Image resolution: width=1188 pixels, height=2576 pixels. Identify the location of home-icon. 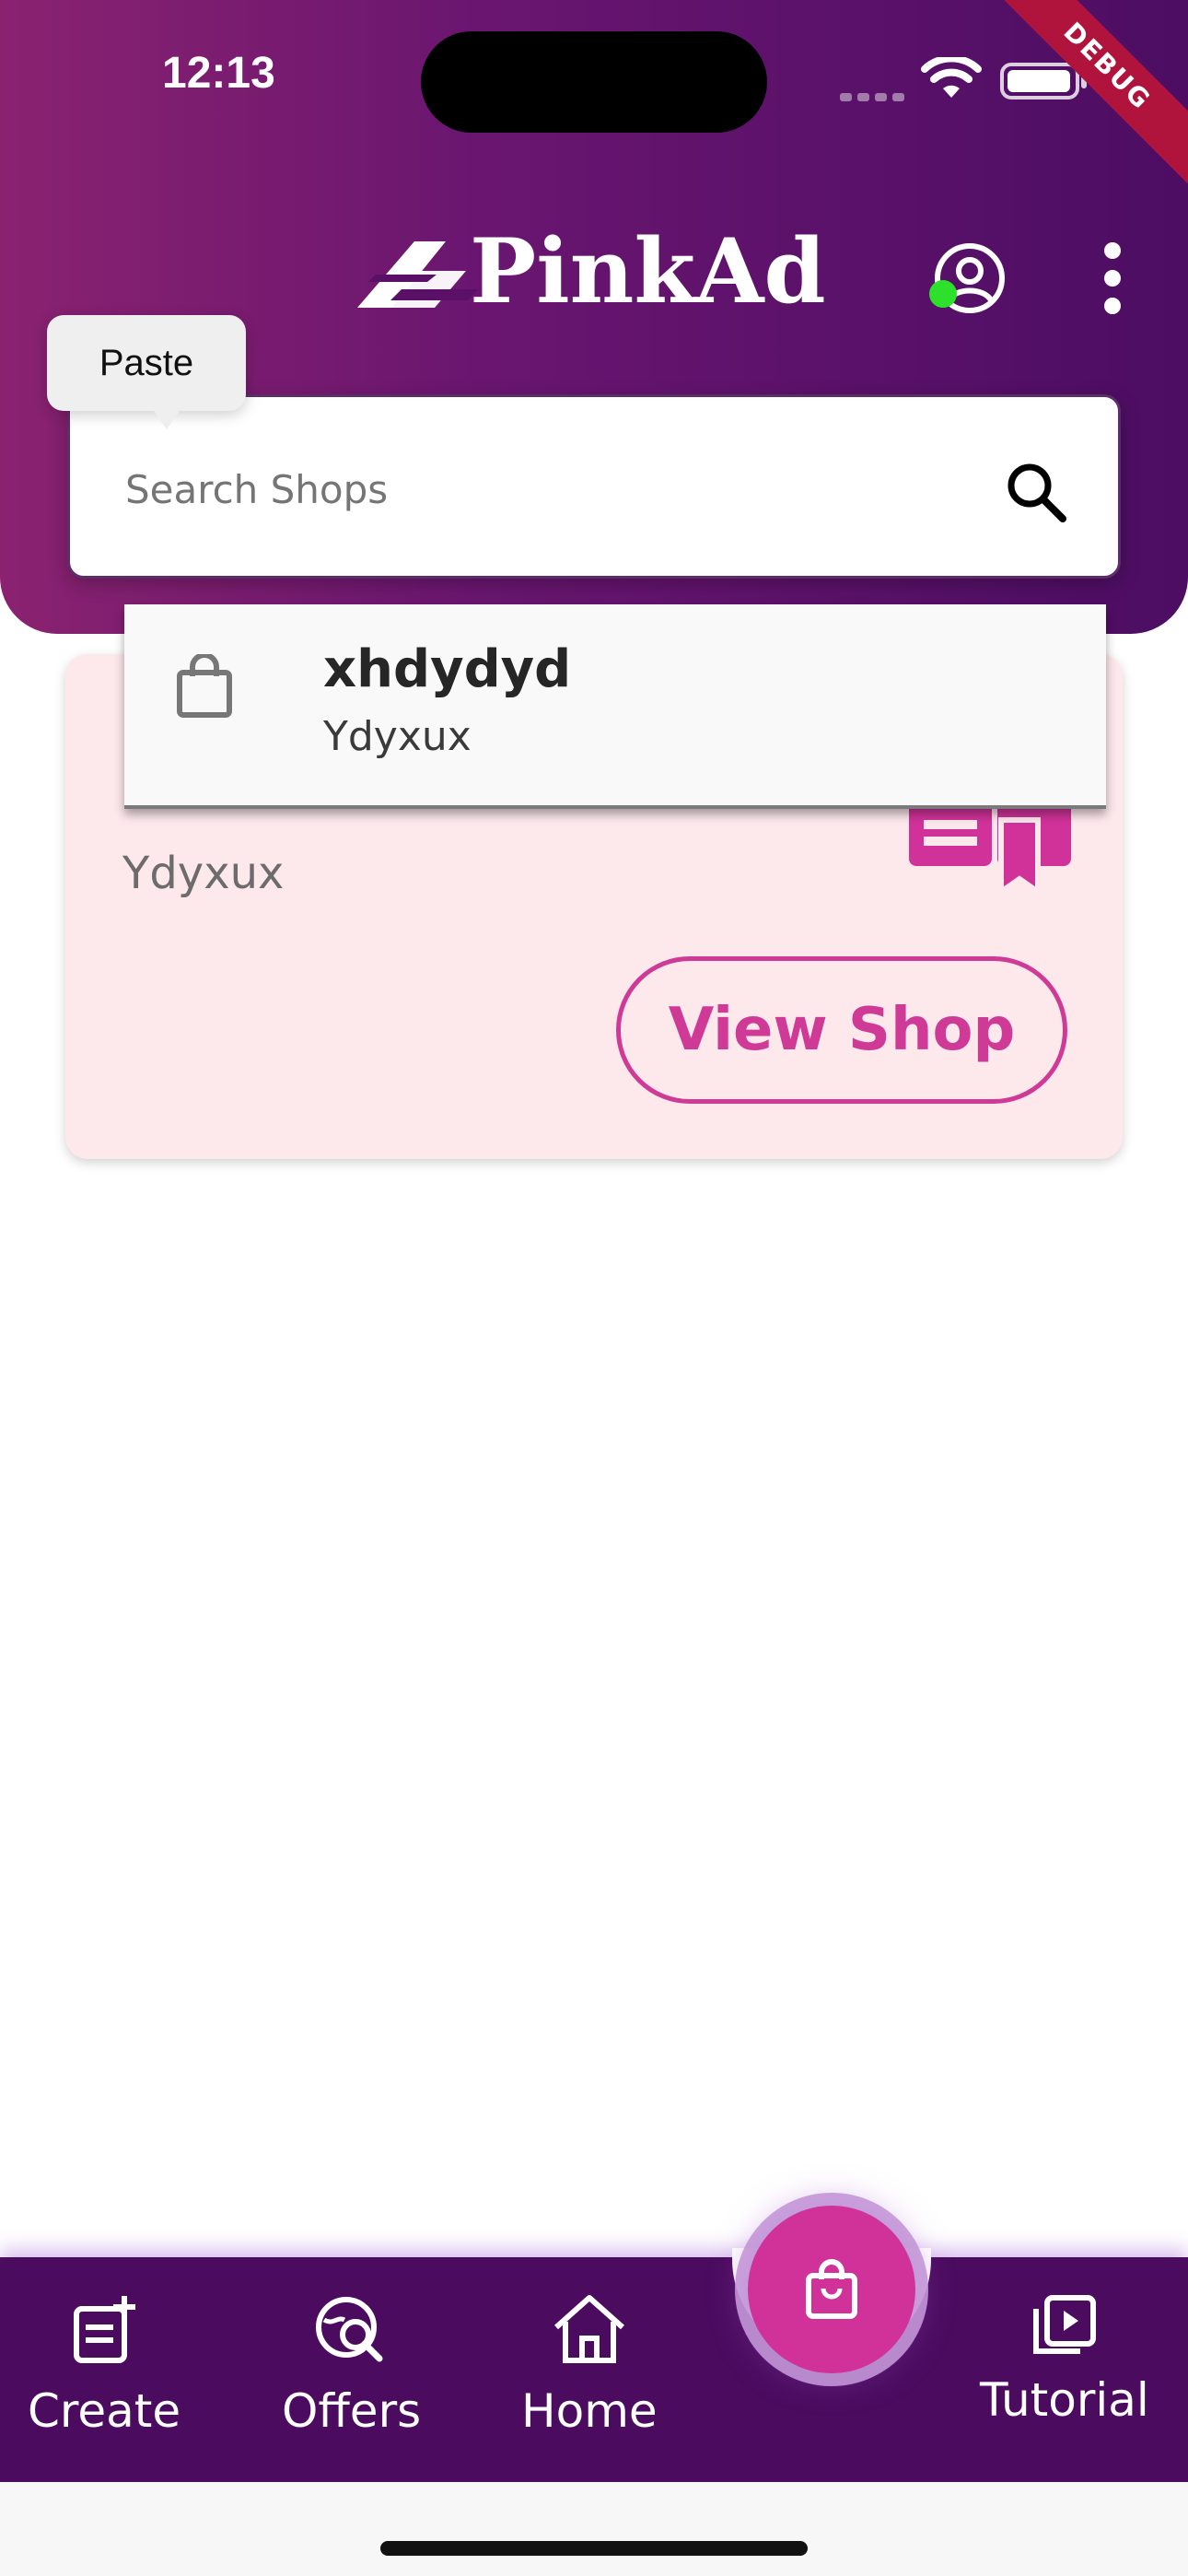
(588, 2329).